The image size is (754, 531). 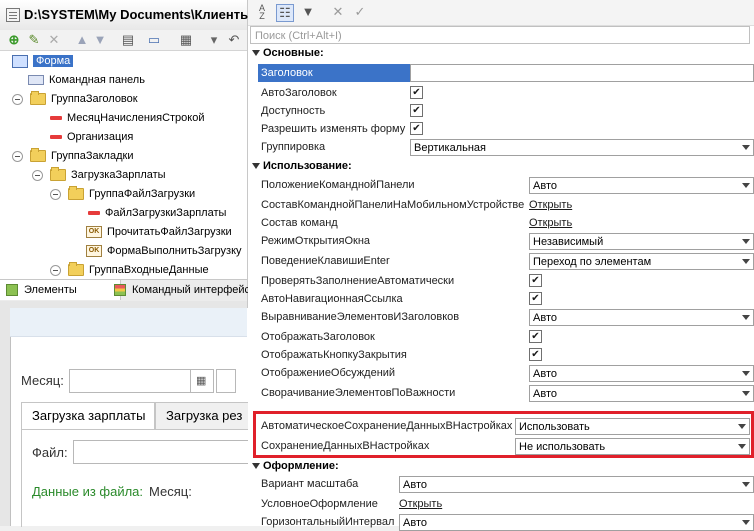 What do you see at coordinates (100, 137) in the screenshot?
I see `tree-item-label: Организация` at bounding box center [100, 137].